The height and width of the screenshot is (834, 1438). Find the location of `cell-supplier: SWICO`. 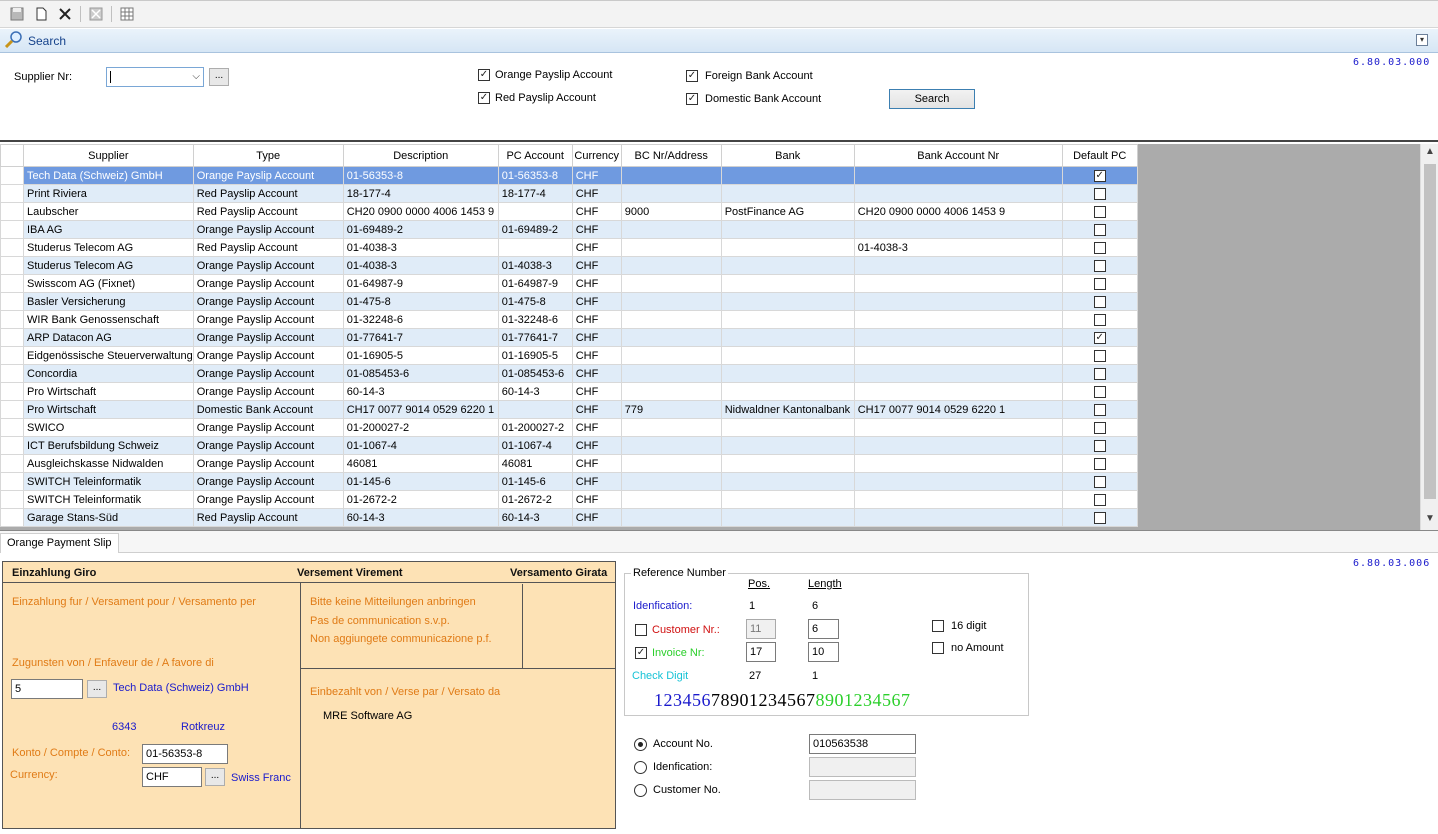

cell-supplier: SWICO is located at coordinates (108, 427).